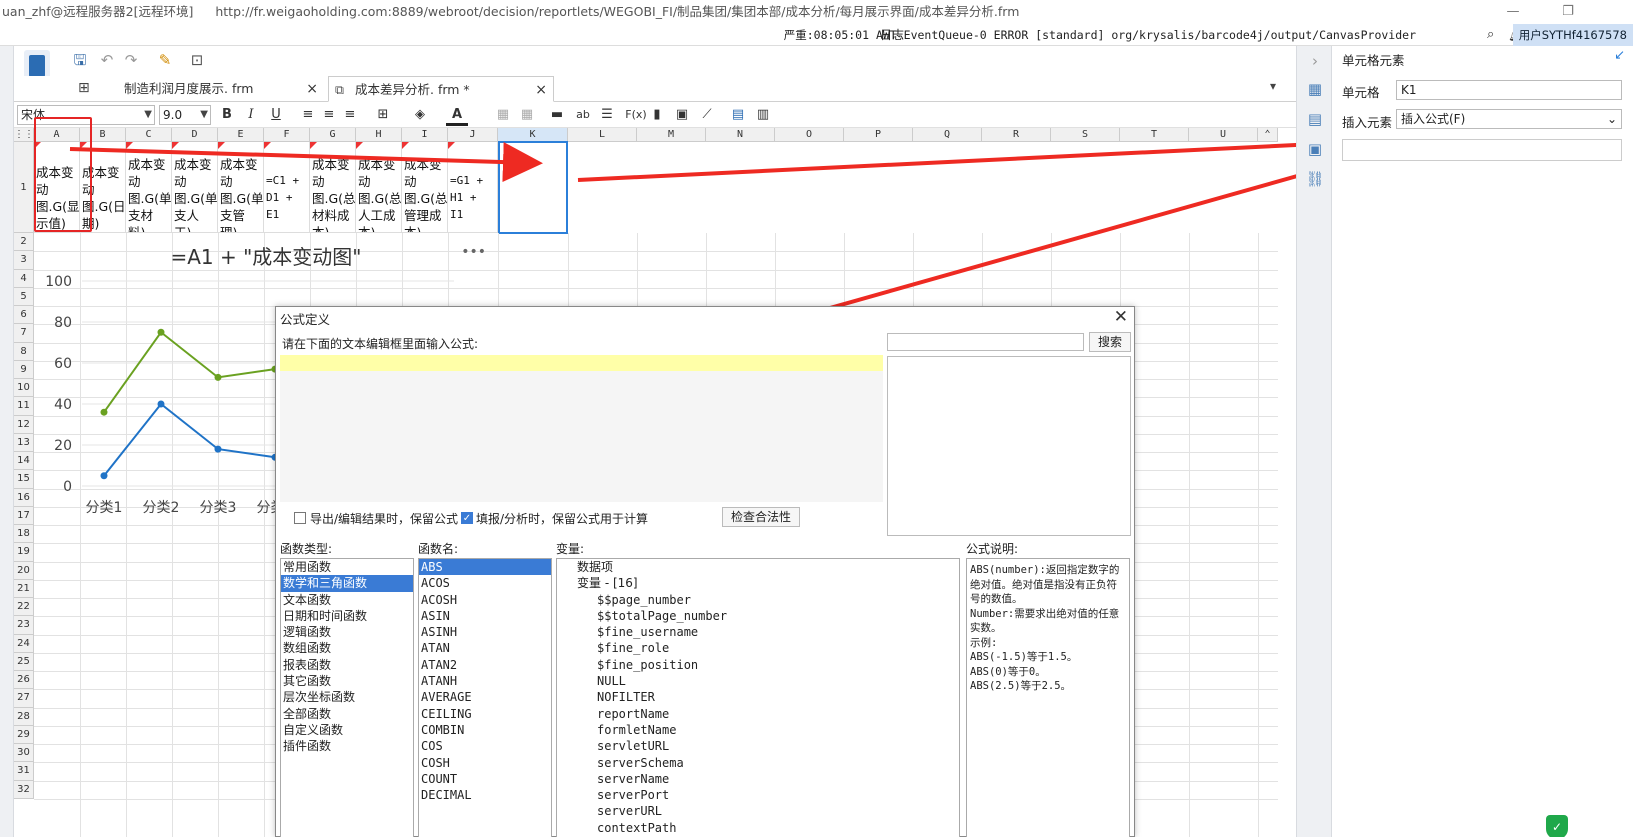  Describe the element at coordinates (758, 730) in the screenshot. I see `tree-var-item: formletName` at that location.